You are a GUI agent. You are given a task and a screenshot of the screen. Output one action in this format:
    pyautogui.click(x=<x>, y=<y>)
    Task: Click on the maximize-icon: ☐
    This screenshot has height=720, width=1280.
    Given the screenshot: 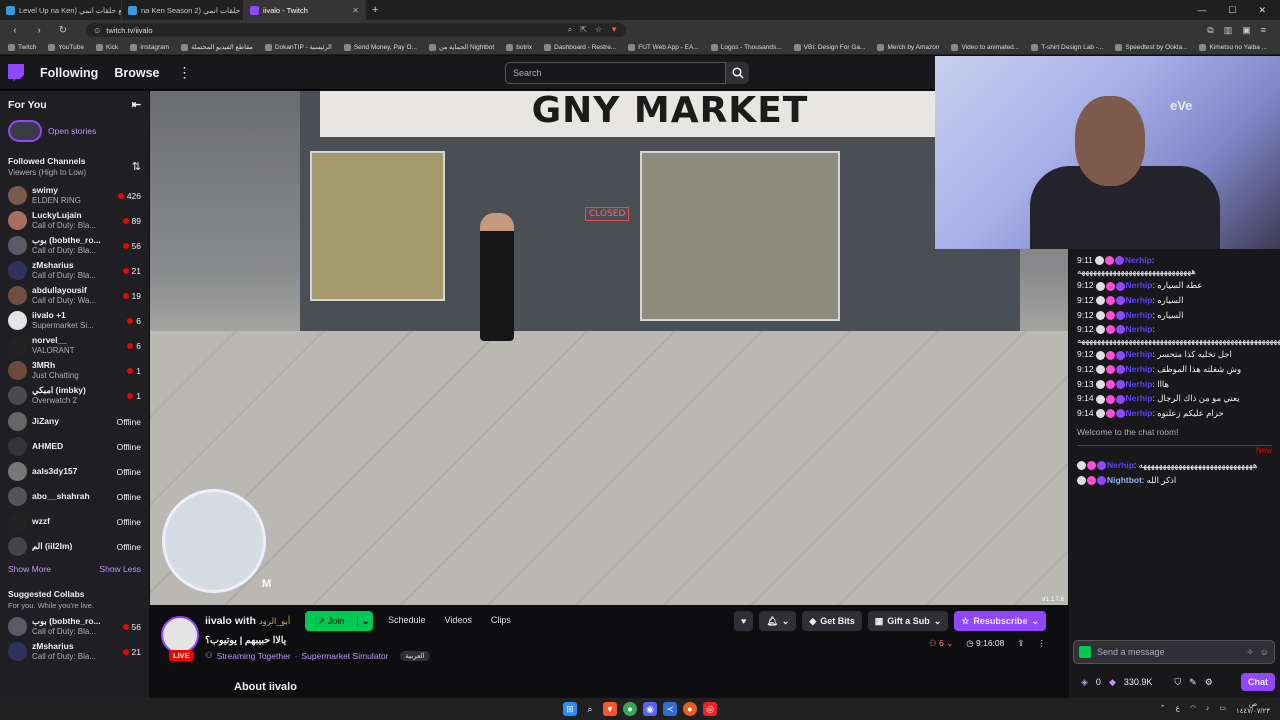 What is the action you would take?
    pyautogui.click(x=1232, y=10)
    